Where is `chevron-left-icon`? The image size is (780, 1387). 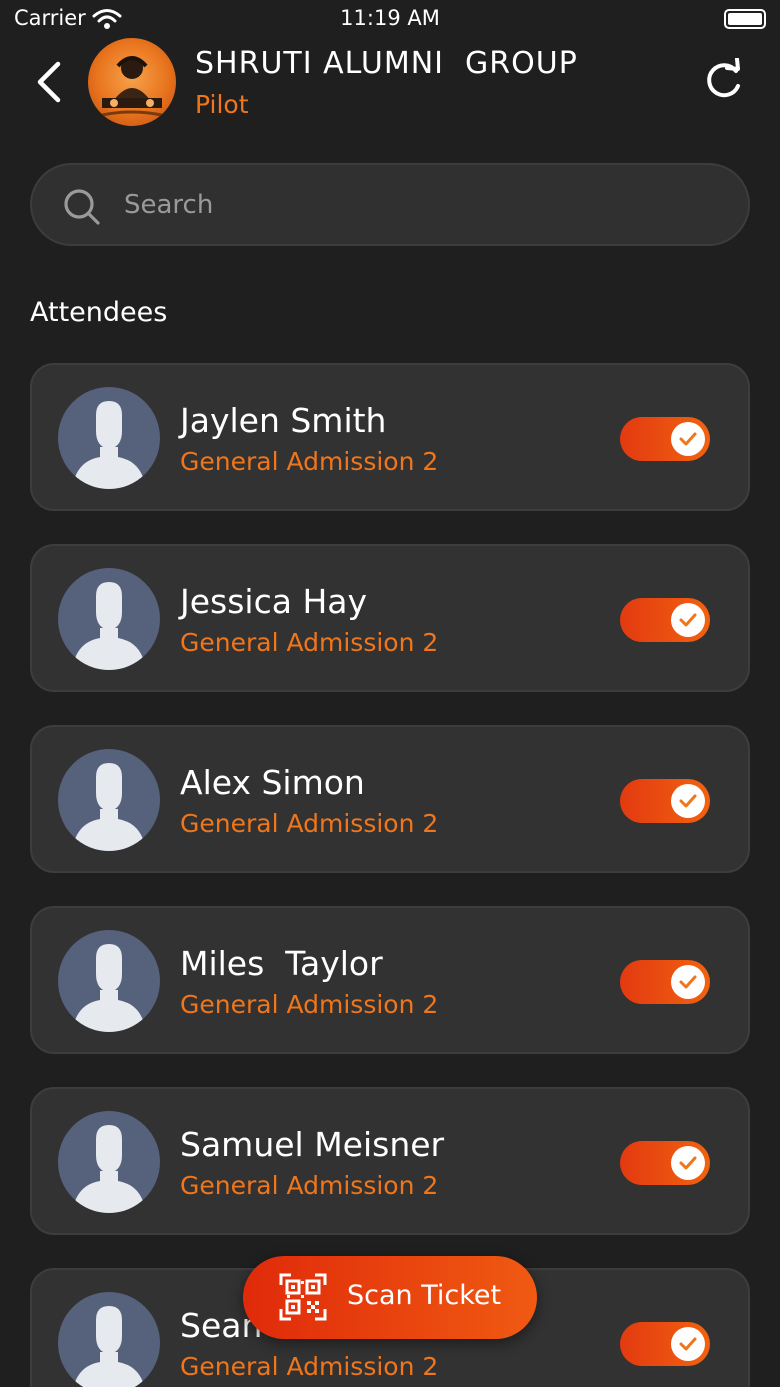 chevron-left-icon is located at coordinates (50, 82).